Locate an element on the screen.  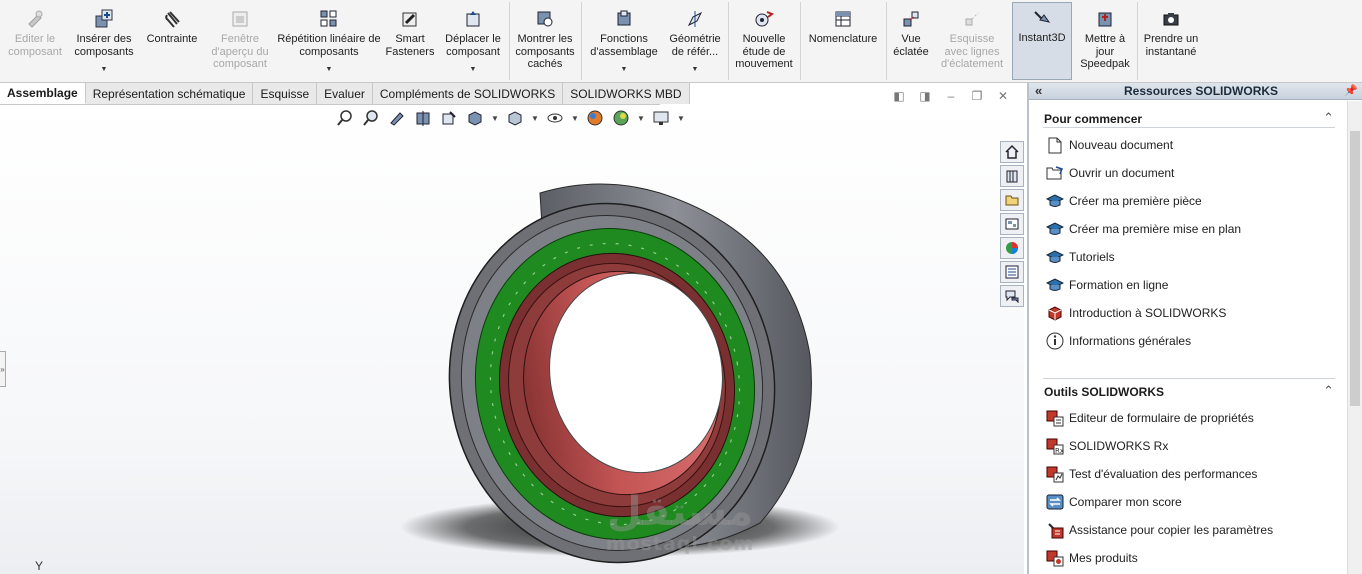
tab-evaluate: Evaluer is located at coordinates (345, 93).